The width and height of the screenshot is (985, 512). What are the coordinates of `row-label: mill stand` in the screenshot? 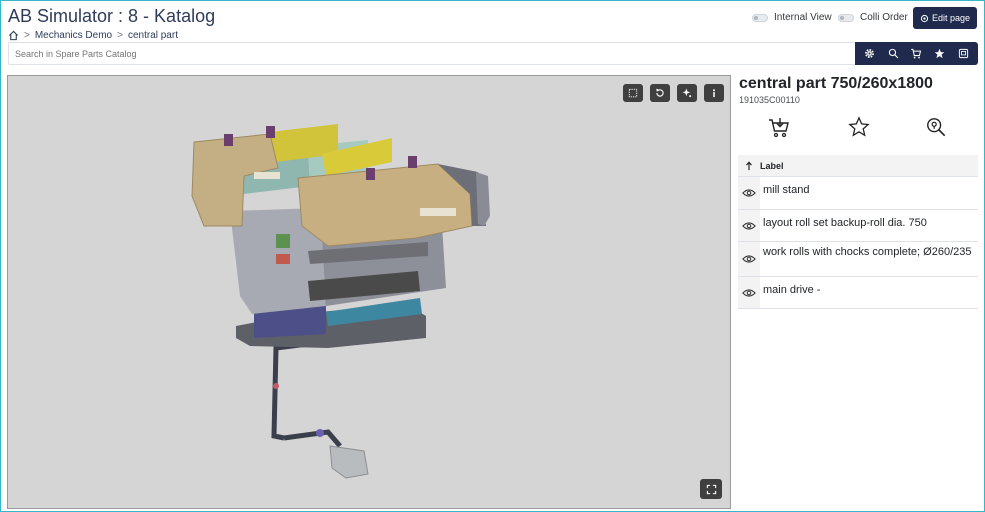 It's located at (786, 190).